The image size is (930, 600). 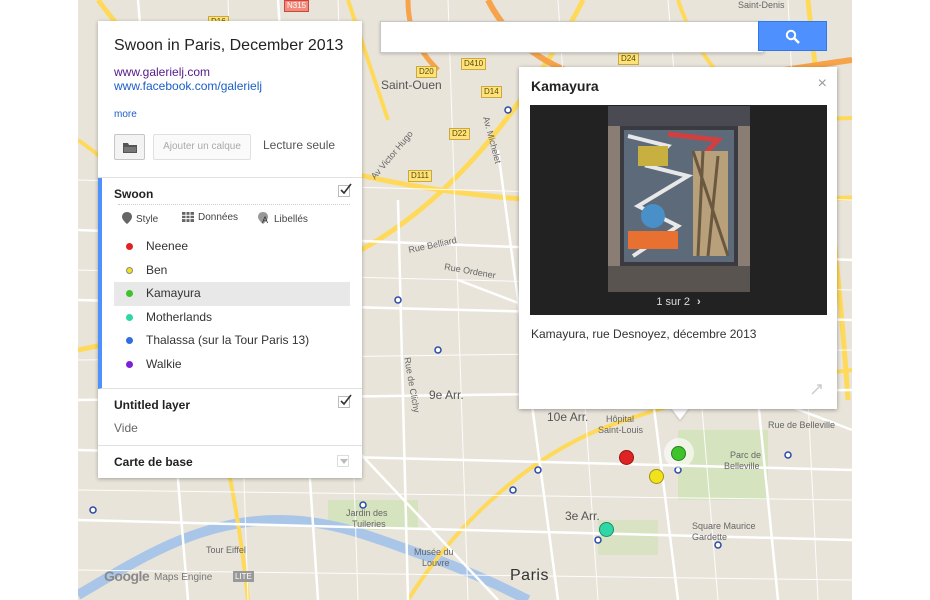 What do you see at coordinates (802, 425) in the screenshot?
I see `label-rue-de-belleville: Rue de Belleville` at bounding box center [802, 425].